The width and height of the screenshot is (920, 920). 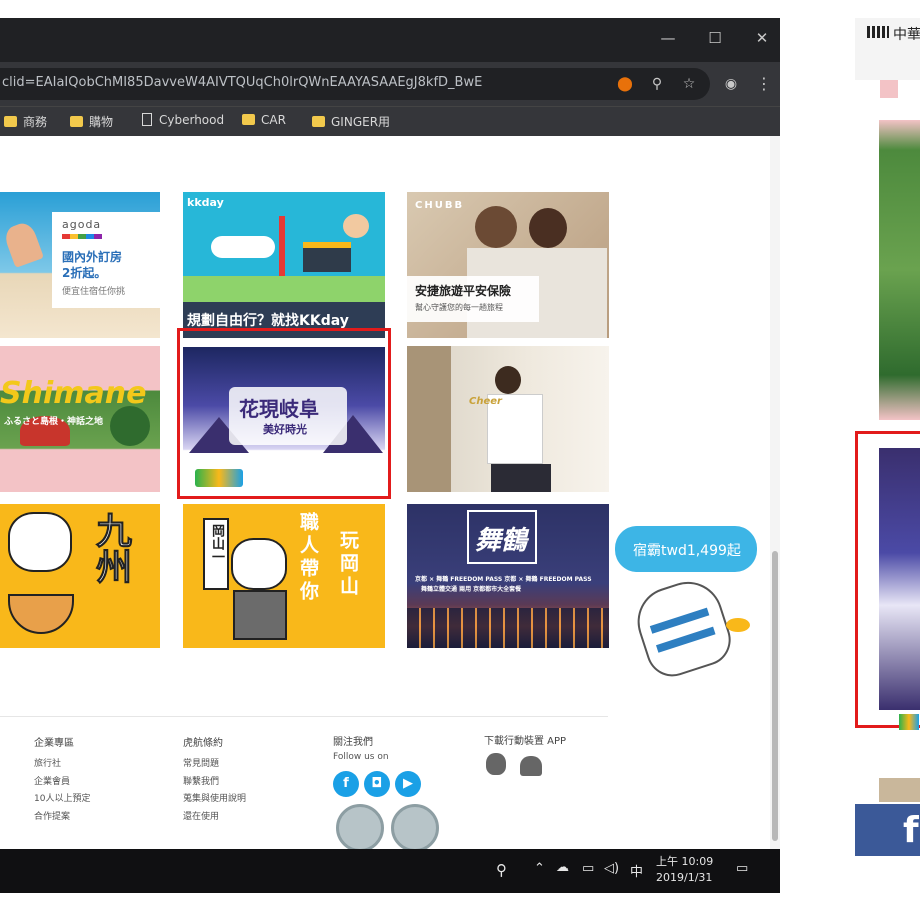 I want to click on temple-shape, so click(x=327, y=257).